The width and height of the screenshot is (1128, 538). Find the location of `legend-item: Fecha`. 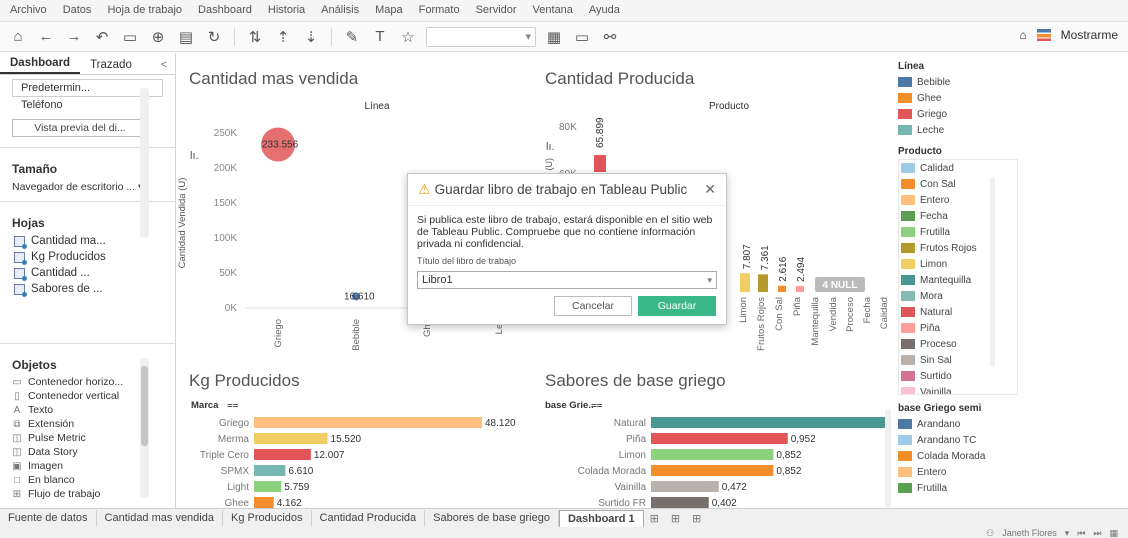

legend-item: Fecha is located at coordinates (959, 216).